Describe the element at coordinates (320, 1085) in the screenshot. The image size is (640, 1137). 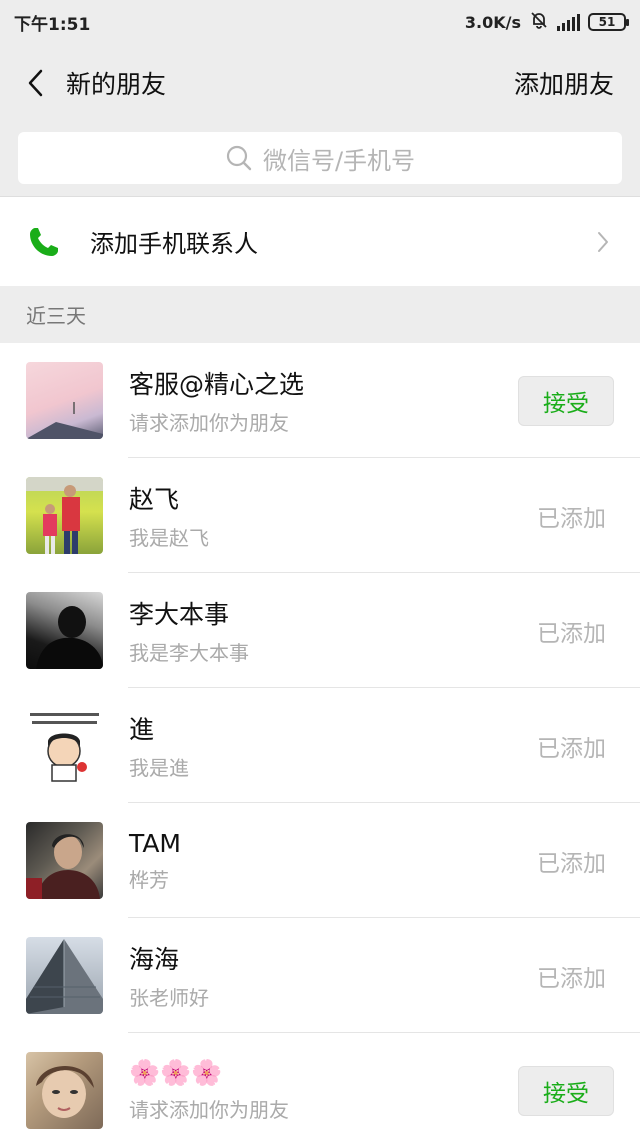
I see `friend-row: 🌸🌸🌸 请求添加你为朋友 接受` at that location.